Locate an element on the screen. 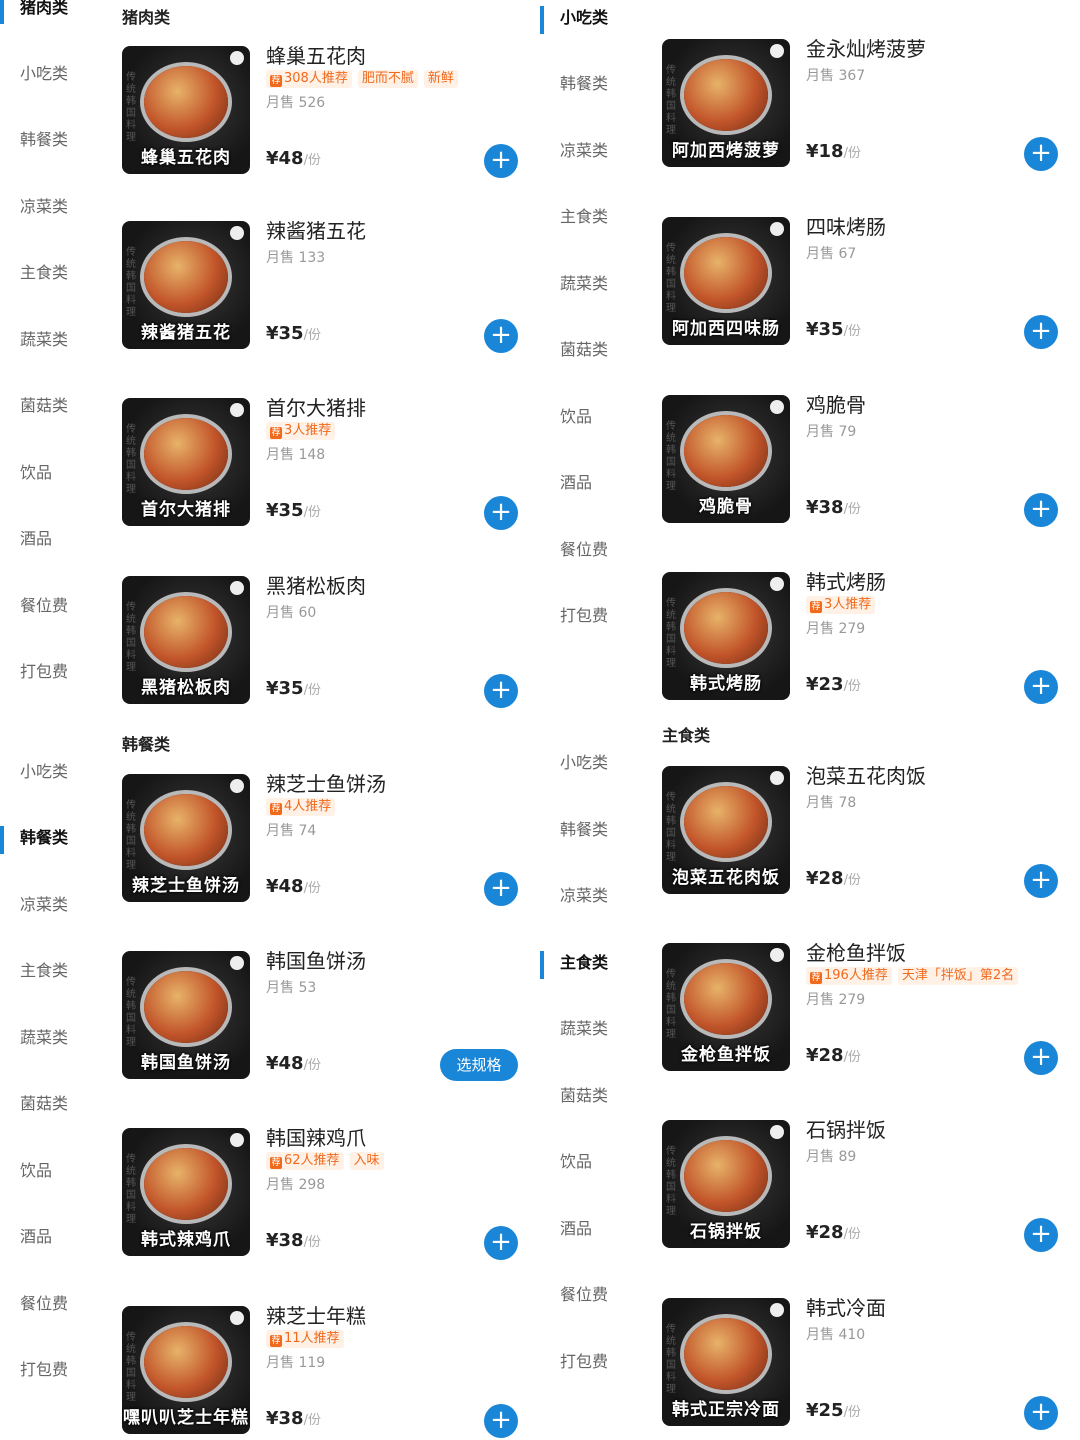 The width and height of the screenshot is (1080, 1440). product-image: 传统韩国料理 石锅拌饭 is located at coordinates (726, 1184).